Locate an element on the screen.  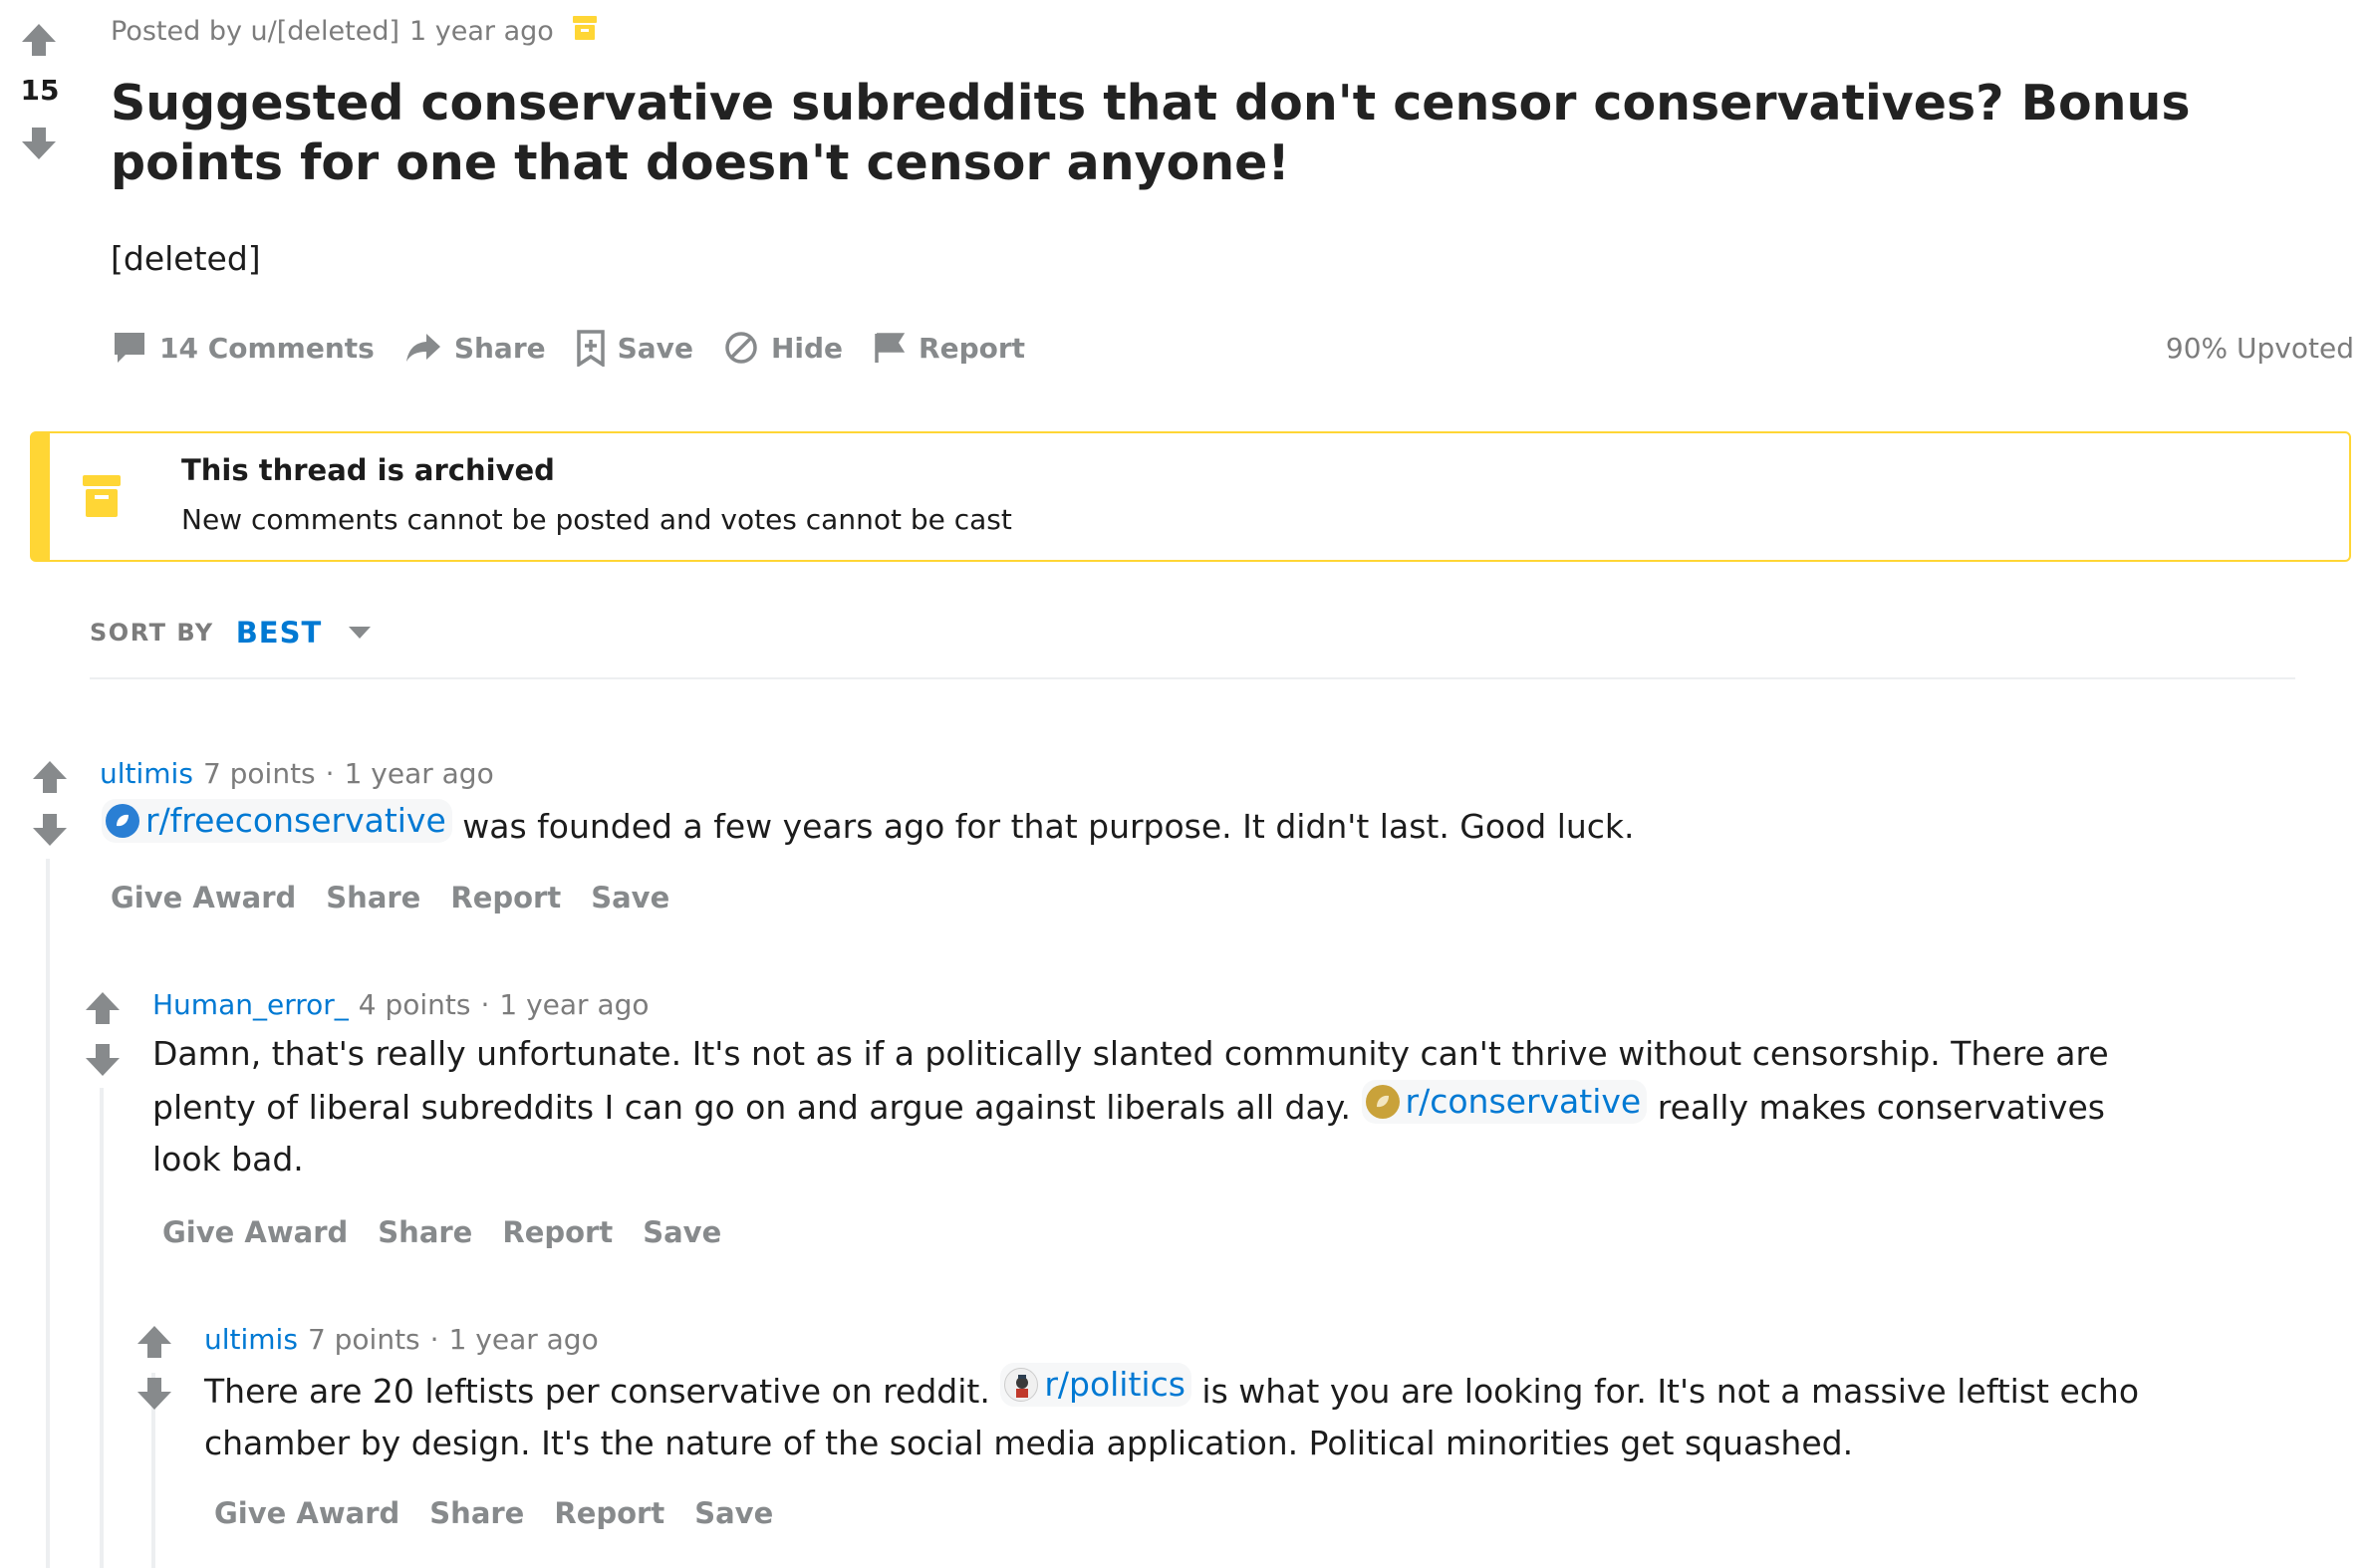
comment-meta: Human_error_ 4 points · 1 year ago is located at coordinates (401, 1004).